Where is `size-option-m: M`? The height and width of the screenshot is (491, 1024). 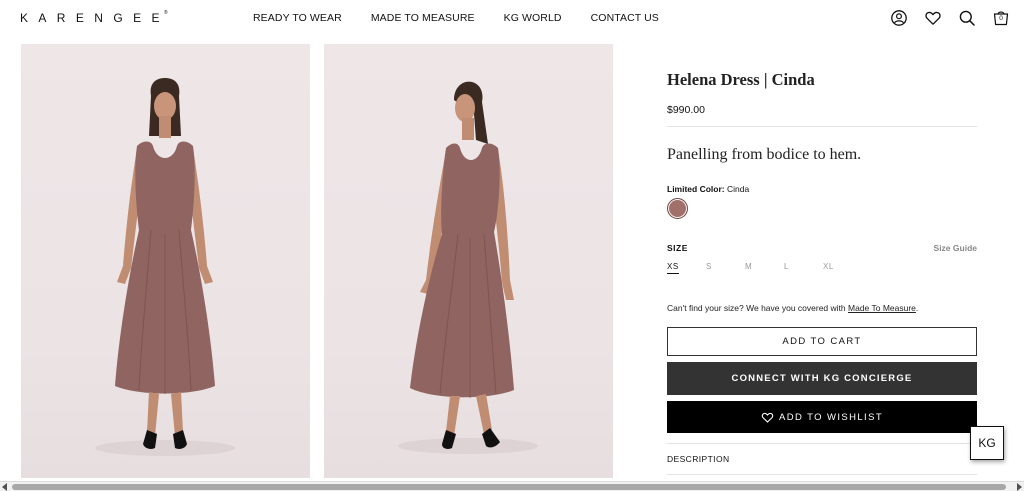 size-option-m: M is located at coordinates (764, 268).